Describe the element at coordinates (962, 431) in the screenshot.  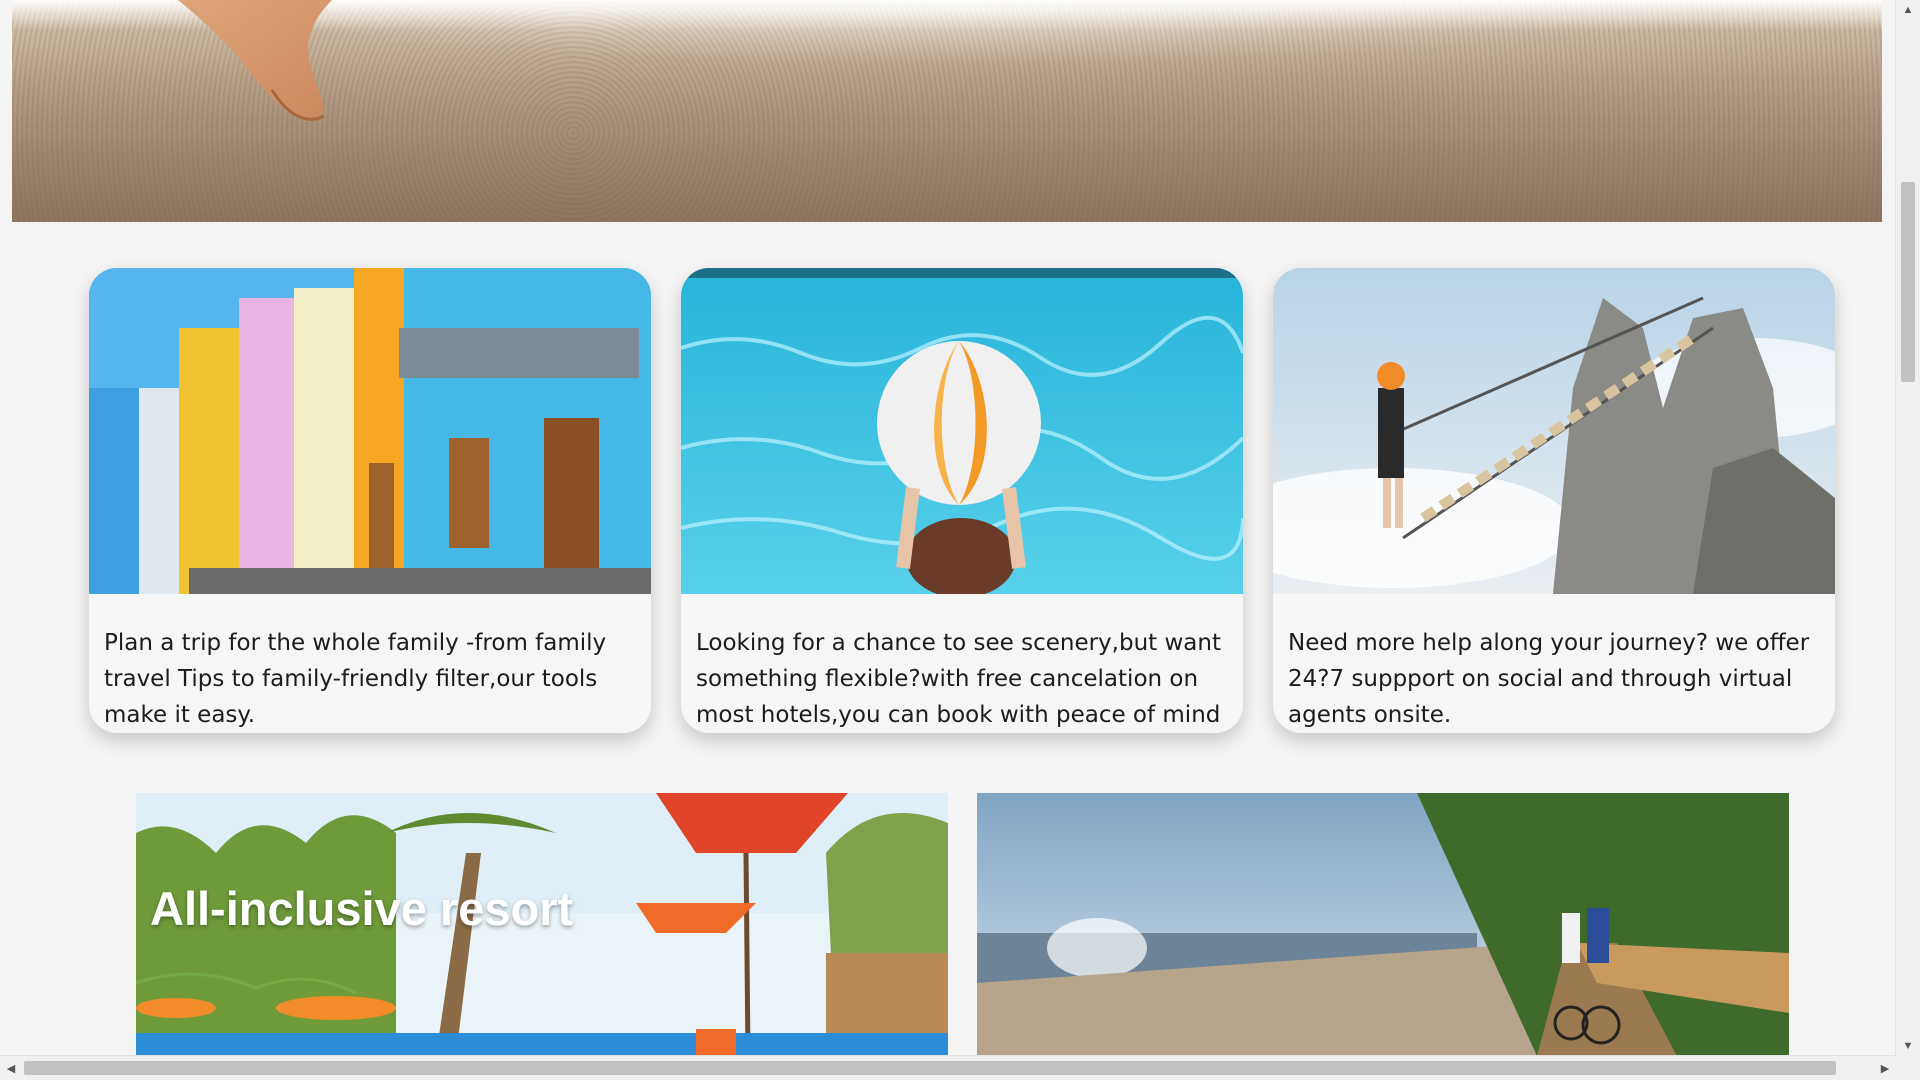
I see `pool-beach-ball-image` at that location.